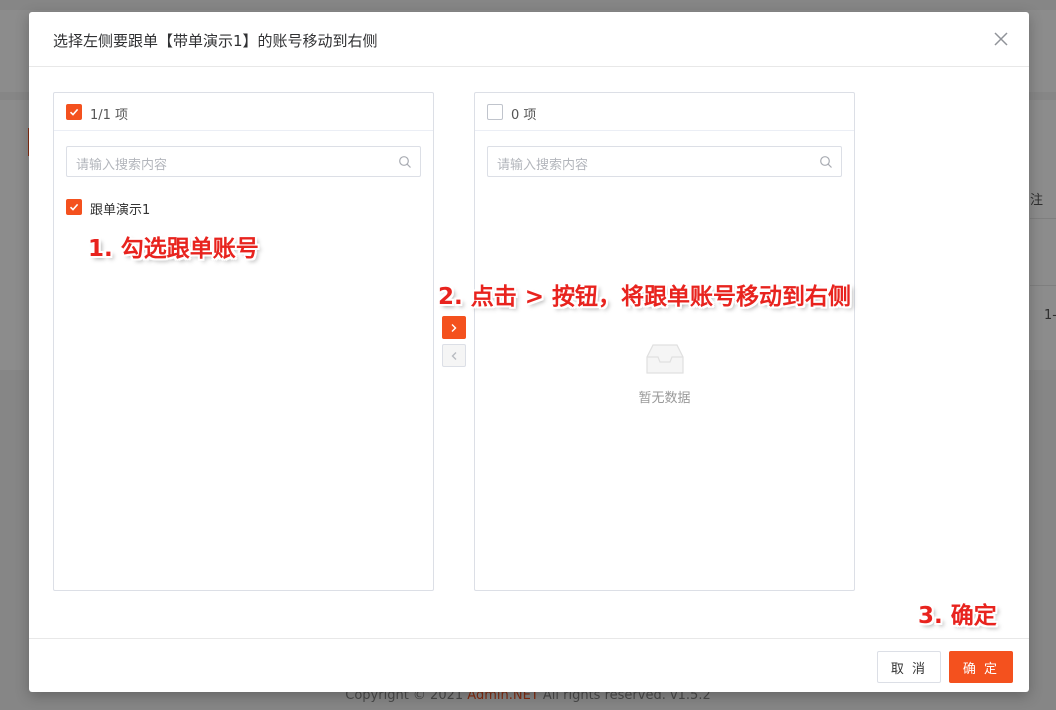  I want to click on close-button, so click(1001, 39).